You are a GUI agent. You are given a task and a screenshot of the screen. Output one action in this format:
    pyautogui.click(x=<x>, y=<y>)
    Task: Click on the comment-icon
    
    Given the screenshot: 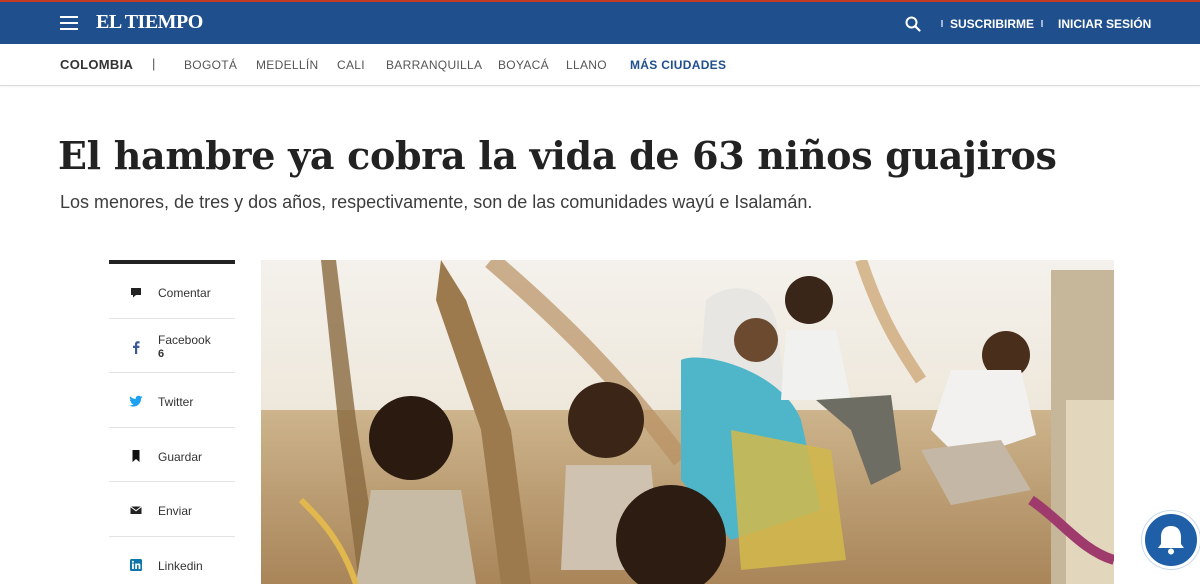 What is the action you would take?
    pyautogui.click(x=136, y=293)
    